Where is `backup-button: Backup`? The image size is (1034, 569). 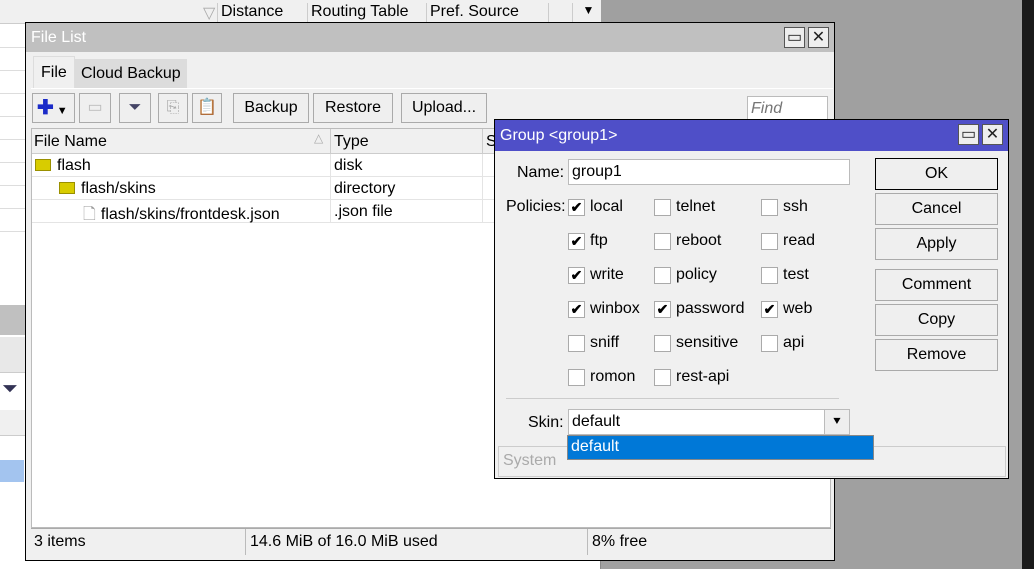 backup-button: Backup is located at coordinates (271, 108).